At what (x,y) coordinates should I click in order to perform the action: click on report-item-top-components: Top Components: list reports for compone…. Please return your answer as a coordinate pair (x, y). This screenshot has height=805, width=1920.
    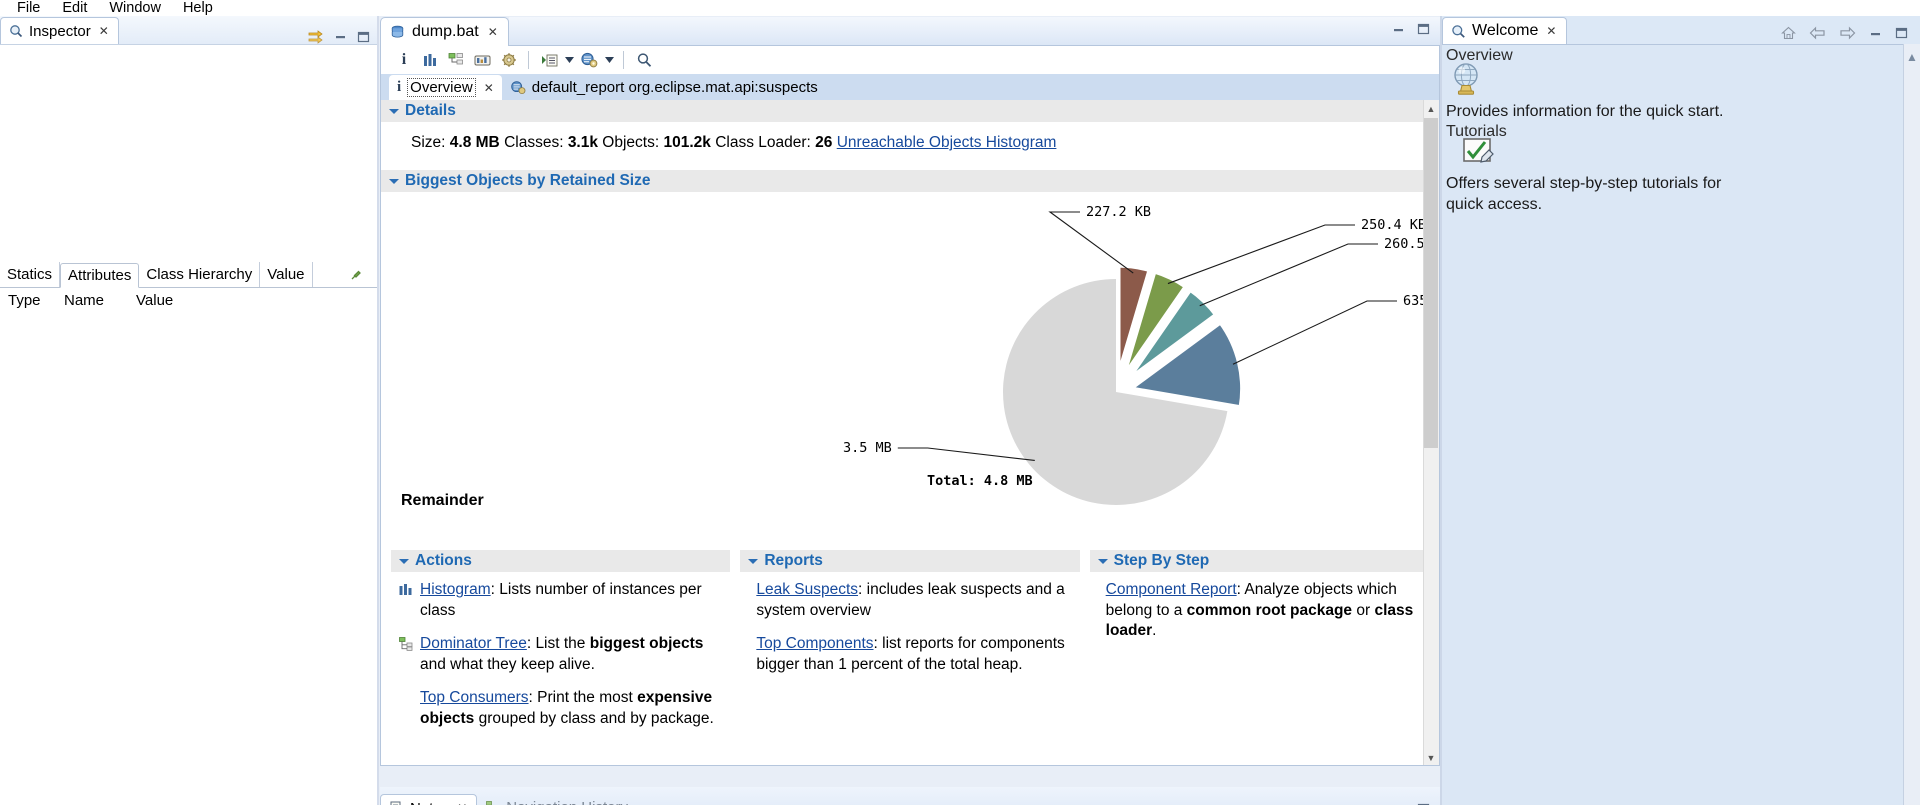
    Looking at the image, I should click on (909, 654).